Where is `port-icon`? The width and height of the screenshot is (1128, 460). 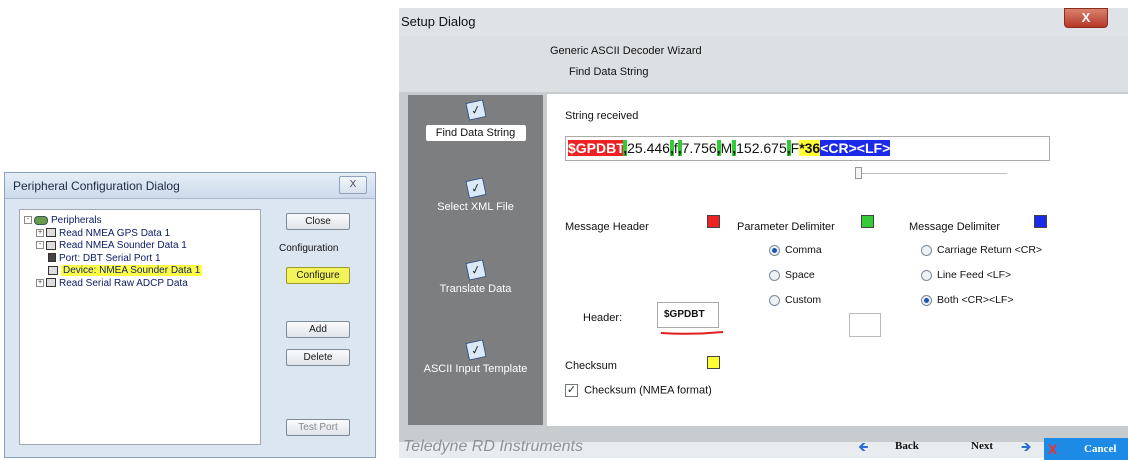 port-icon is located at coordinates (52, 258).